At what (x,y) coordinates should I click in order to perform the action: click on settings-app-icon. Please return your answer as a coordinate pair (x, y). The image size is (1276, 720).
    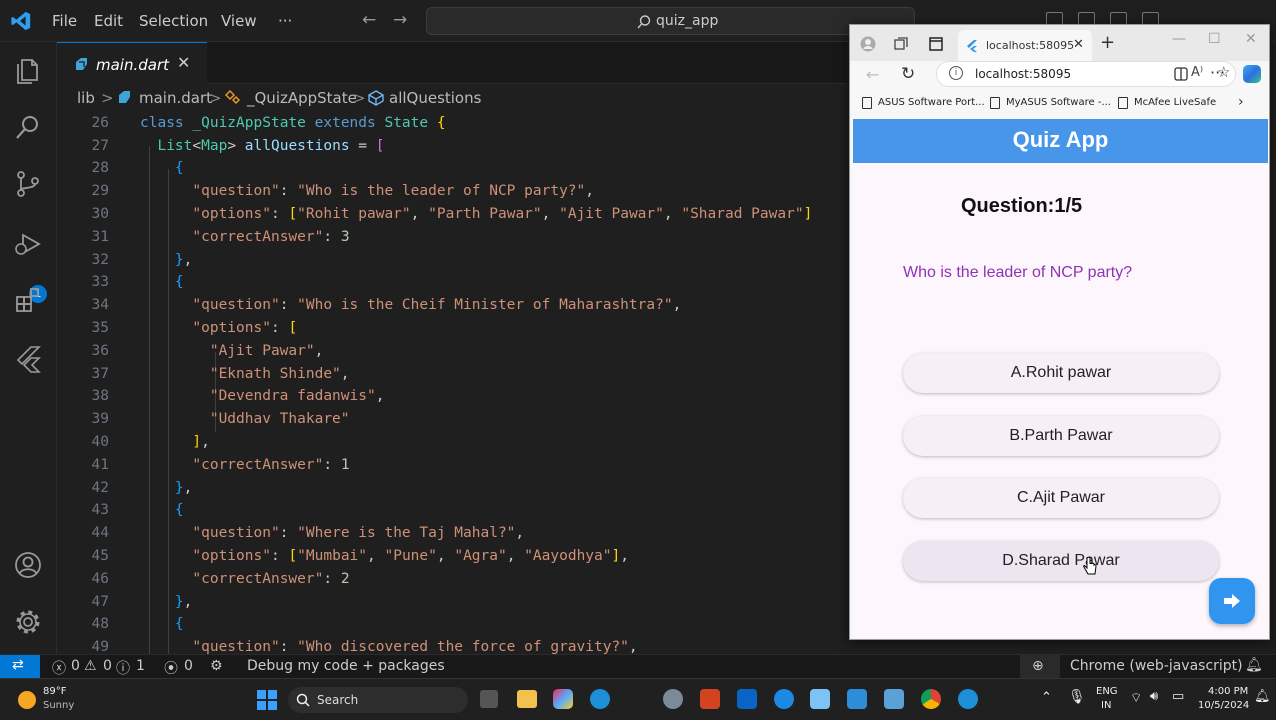
    Looking at the image, I should click on (673, 699).